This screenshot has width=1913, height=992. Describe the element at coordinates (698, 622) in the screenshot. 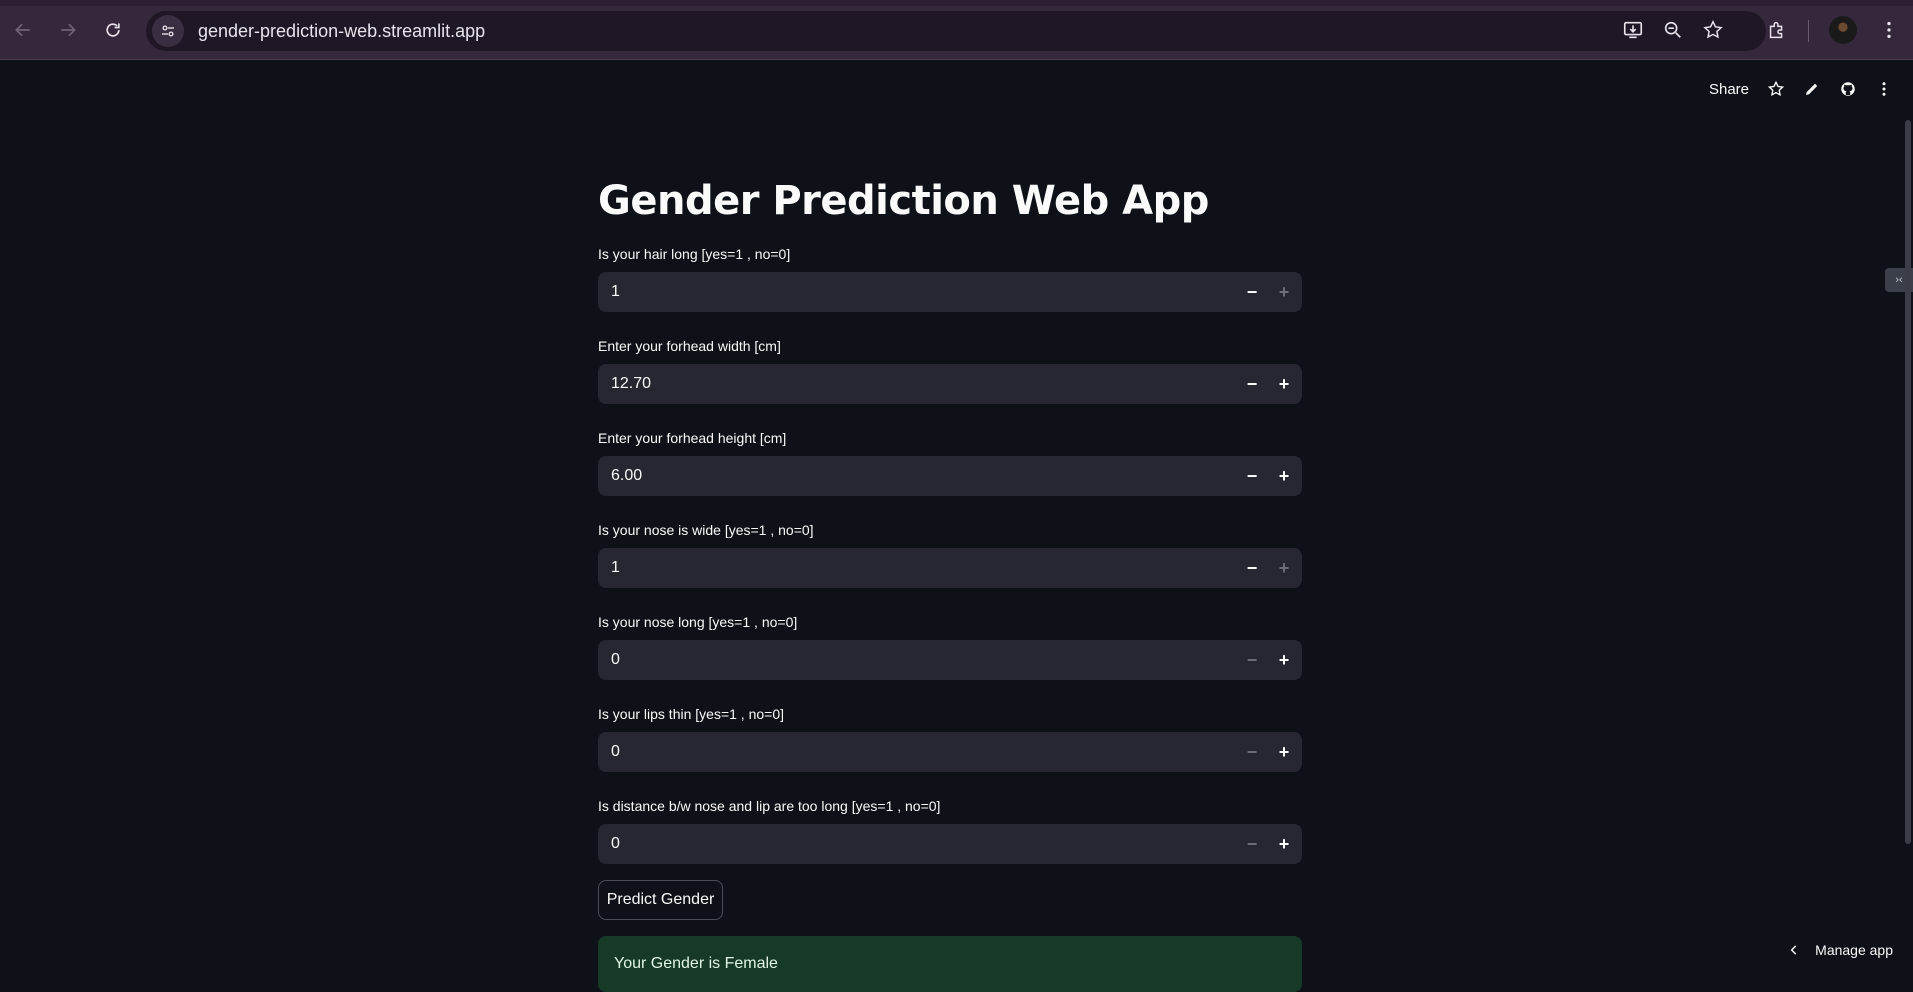

I see `field-label: Is your nose long [yes=1 , no=0]` at that location.